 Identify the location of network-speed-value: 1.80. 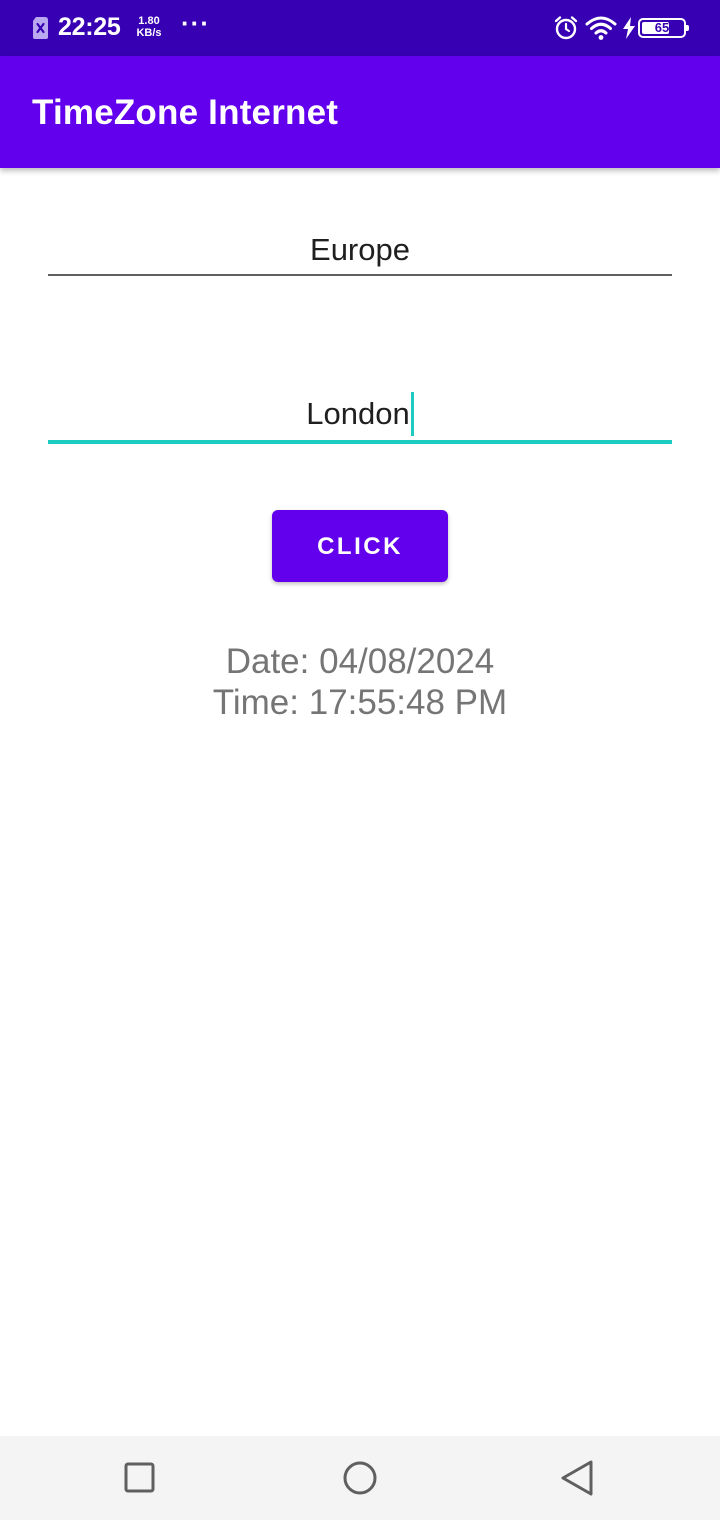
(149, 21).